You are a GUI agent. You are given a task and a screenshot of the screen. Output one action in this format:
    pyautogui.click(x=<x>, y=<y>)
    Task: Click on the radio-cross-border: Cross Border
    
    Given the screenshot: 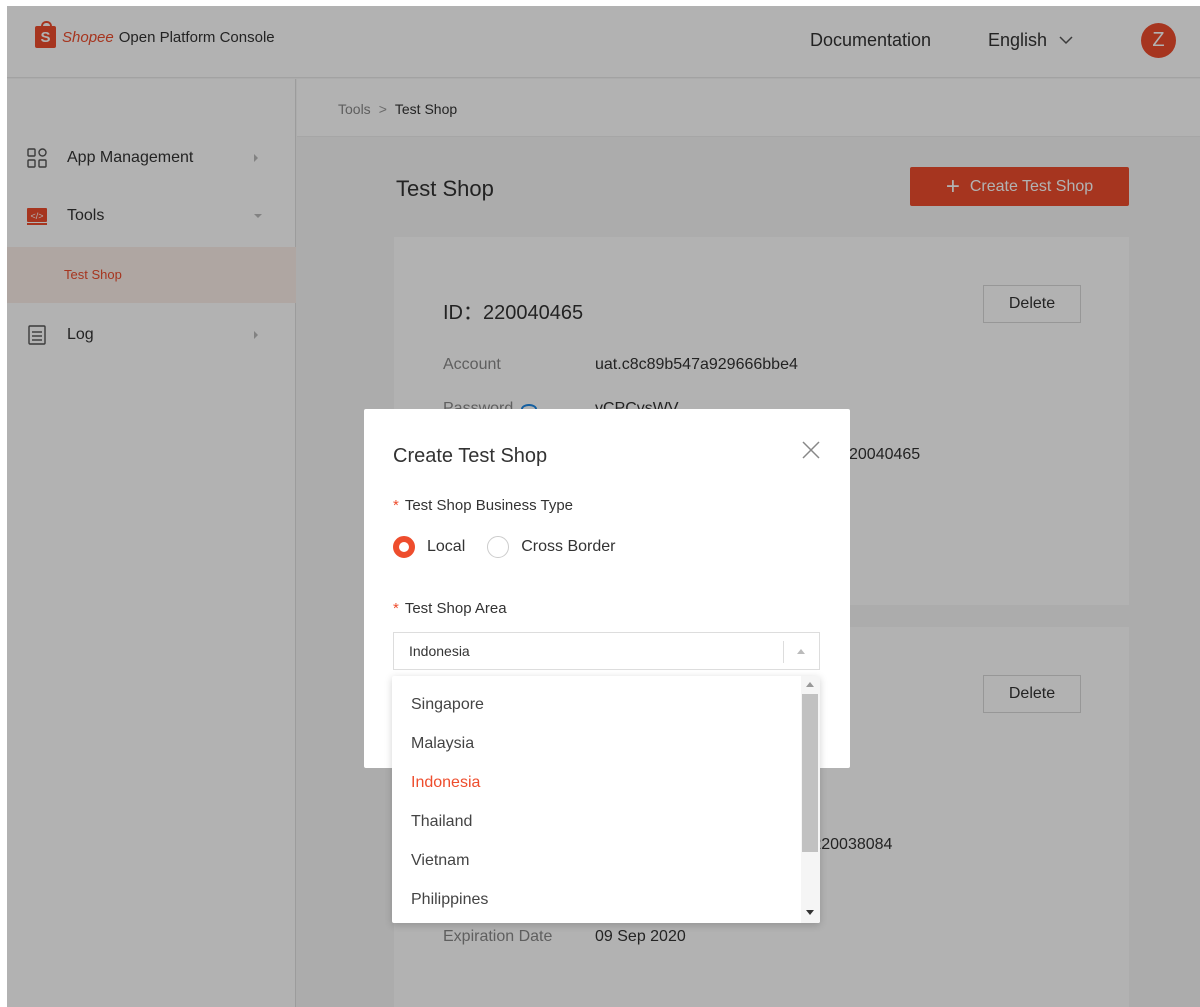 What is the action you would take?
    pyautogui.click(x=551, y=547)
    